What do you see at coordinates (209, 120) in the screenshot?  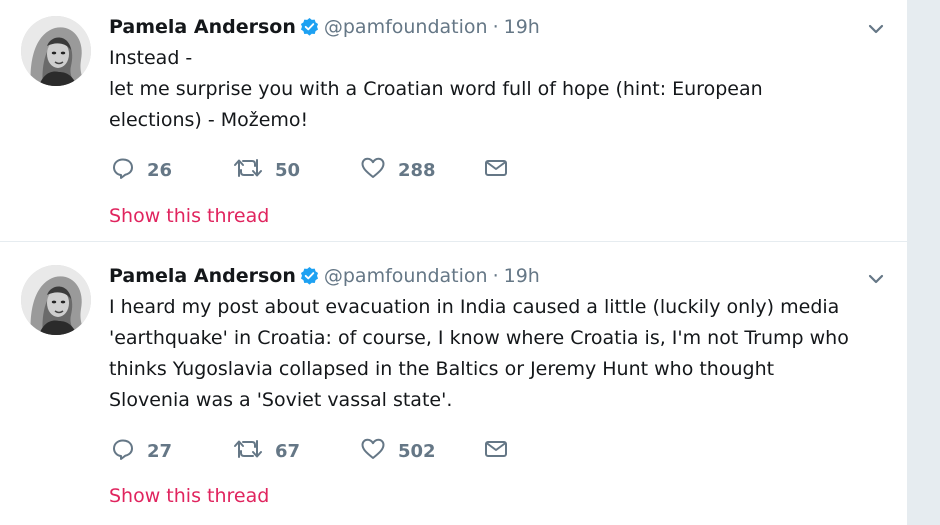 I see `tweet-text-line: elections) - Možemo!` at bounding box center [209, 120].